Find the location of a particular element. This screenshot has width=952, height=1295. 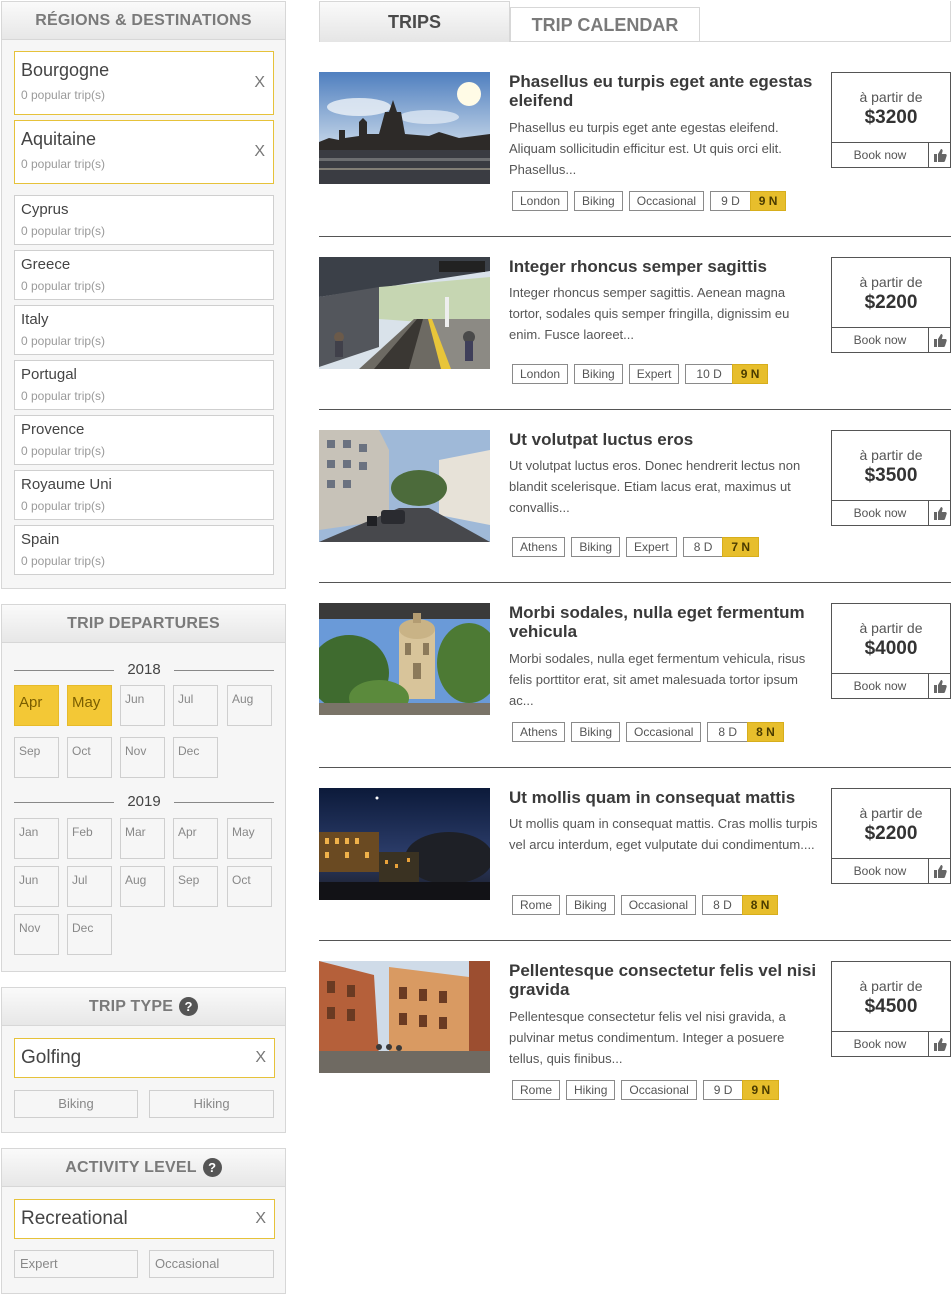

selected-activity-level: Recreational X is located at coordinates (144, 1219).